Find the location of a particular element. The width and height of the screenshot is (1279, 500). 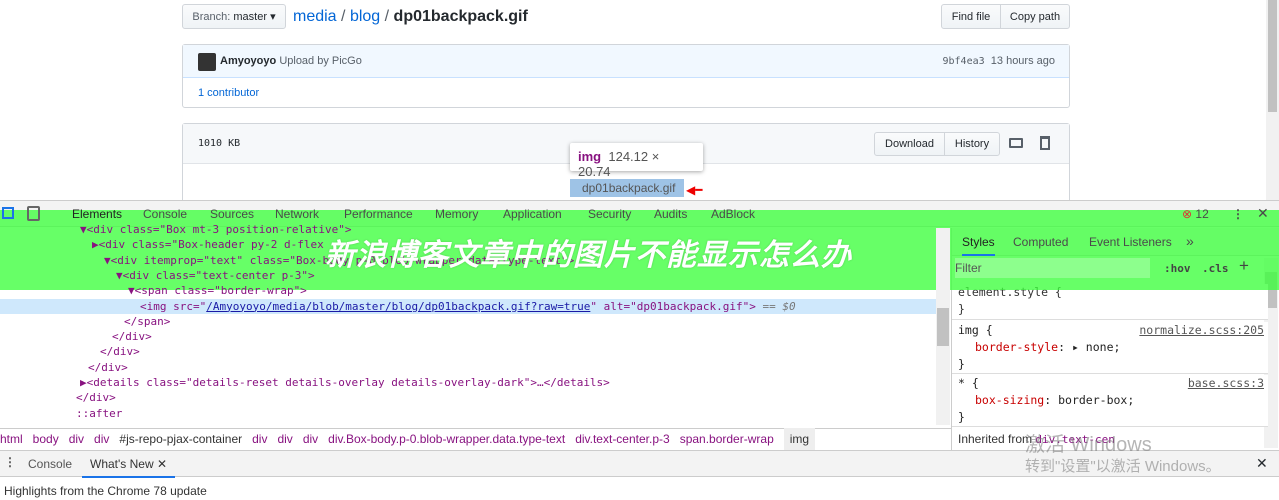

dom-node-line: ▼<span class="border-wrap"> is located at coordinates (468, 290).